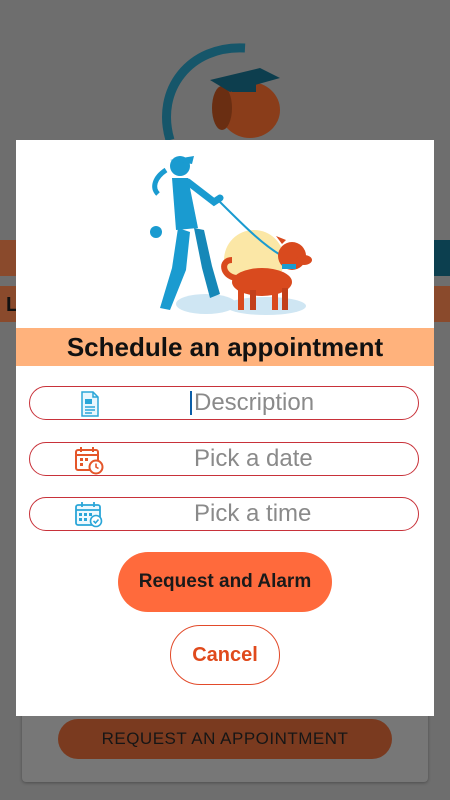 This screenshot has width=450, height=800. Describe the element at coordinates (254, 402) in the screenshot. I see `description-placeholder: Description` at that location.